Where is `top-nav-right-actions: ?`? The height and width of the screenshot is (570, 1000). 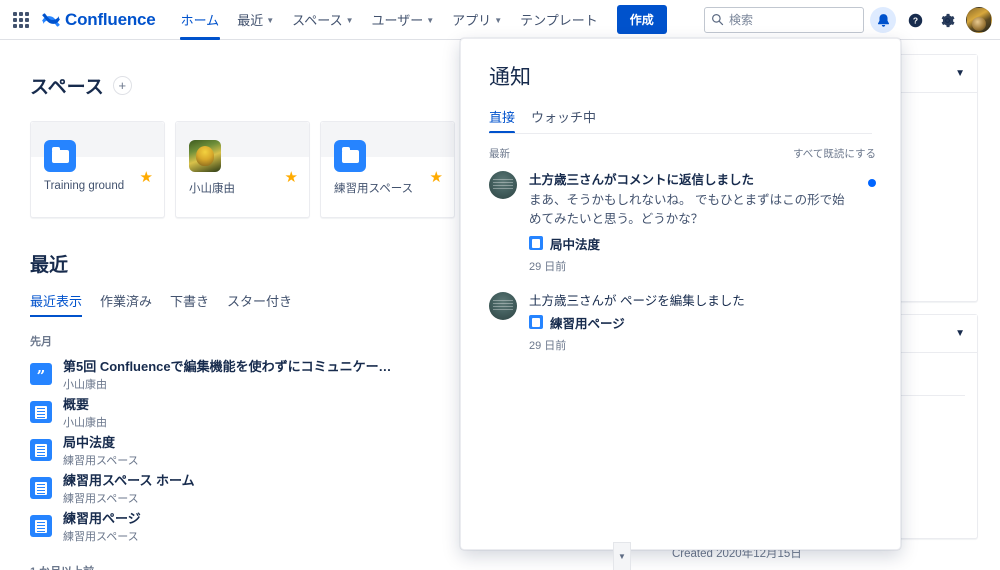
top-nav-right-actions: ? is located at coordinates (848, 20).